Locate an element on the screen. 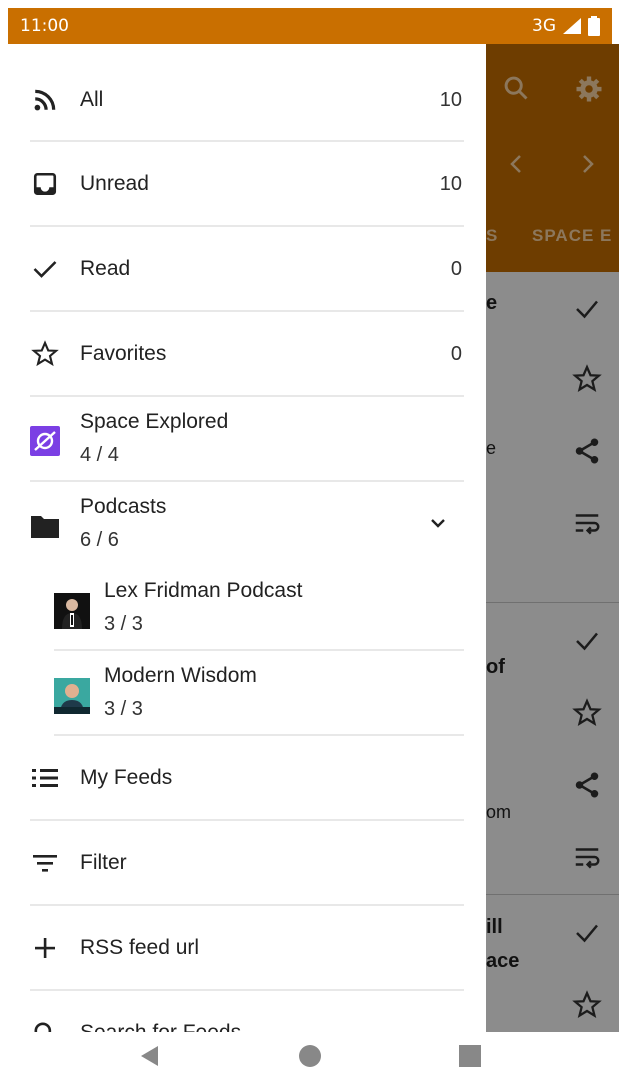 Image resolution: width=619 pixels, height=1080 pixels. feed-title: Lex Fridman Podcast is located at coordinates (203, 590).